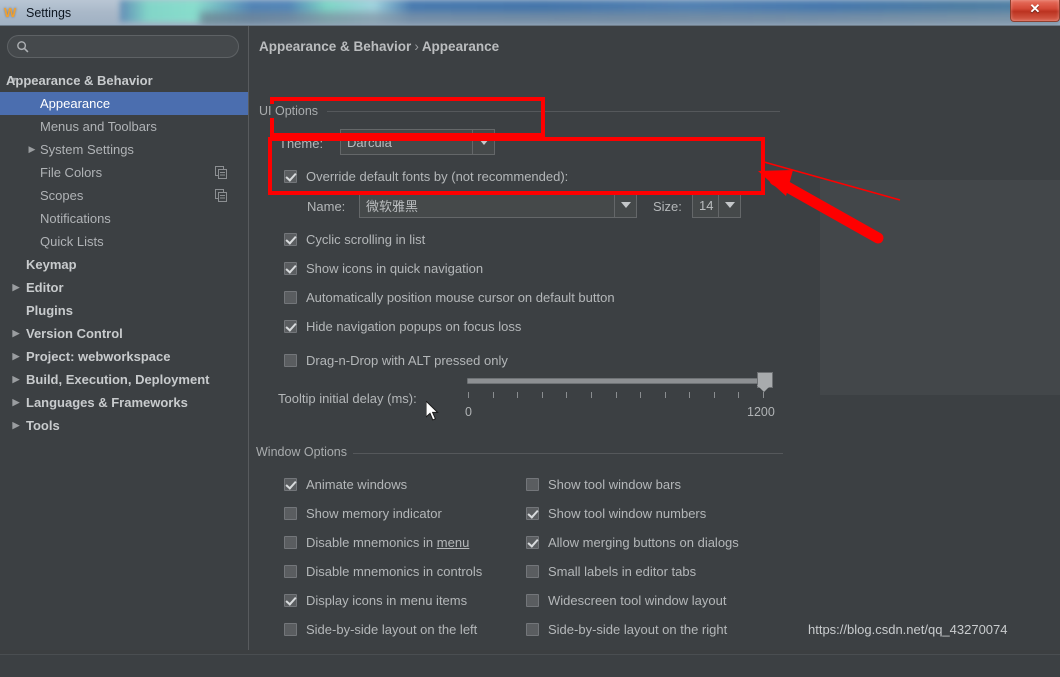  I want to click on window-options-group-title: Window Options, so click(305, 452).